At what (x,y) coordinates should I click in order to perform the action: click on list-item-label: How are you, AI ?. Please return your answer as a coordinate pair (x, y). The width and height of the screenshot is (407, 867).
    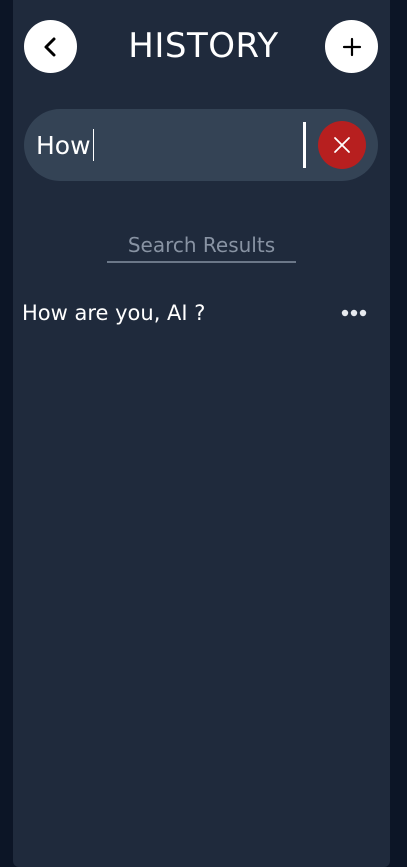
    Looking at the image, I should click on (113, 313).